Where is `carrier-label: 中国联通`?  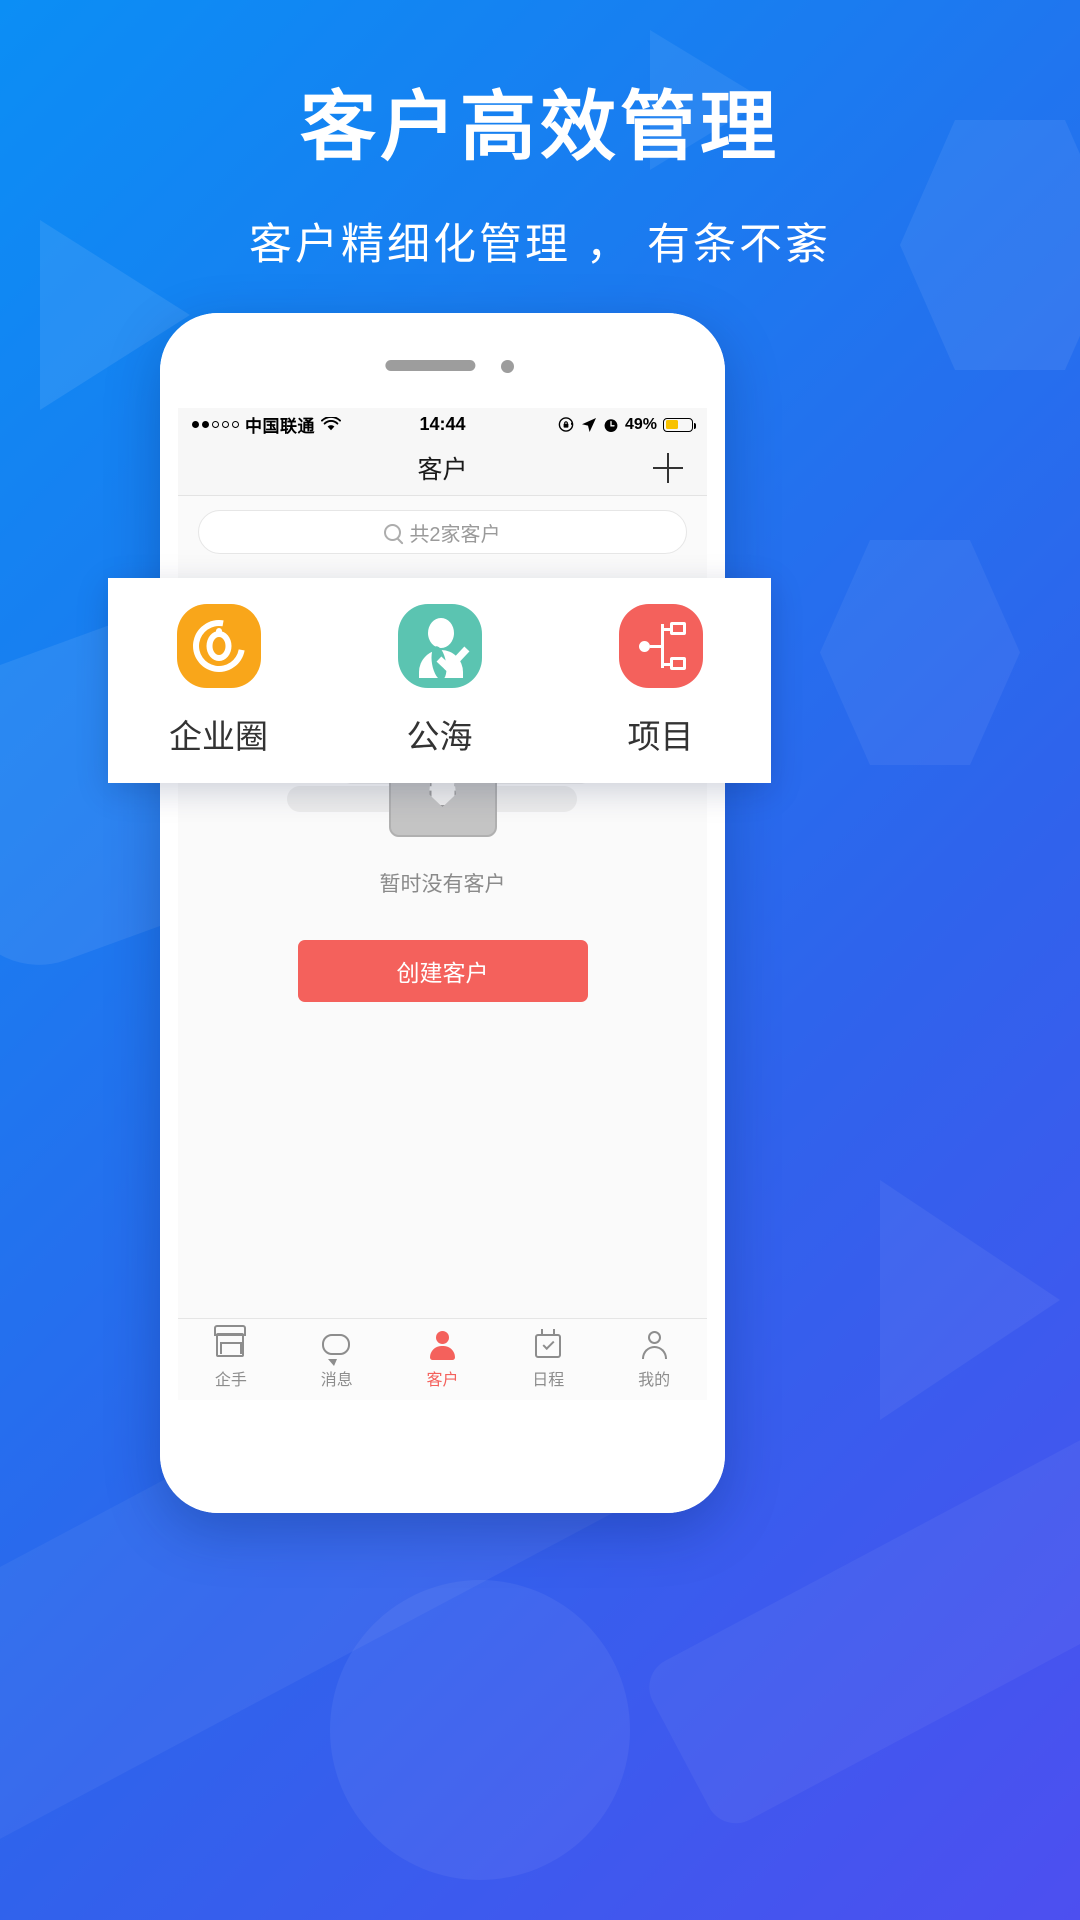
carrier-label: 中国联通 is located at coordinates (280, 426).